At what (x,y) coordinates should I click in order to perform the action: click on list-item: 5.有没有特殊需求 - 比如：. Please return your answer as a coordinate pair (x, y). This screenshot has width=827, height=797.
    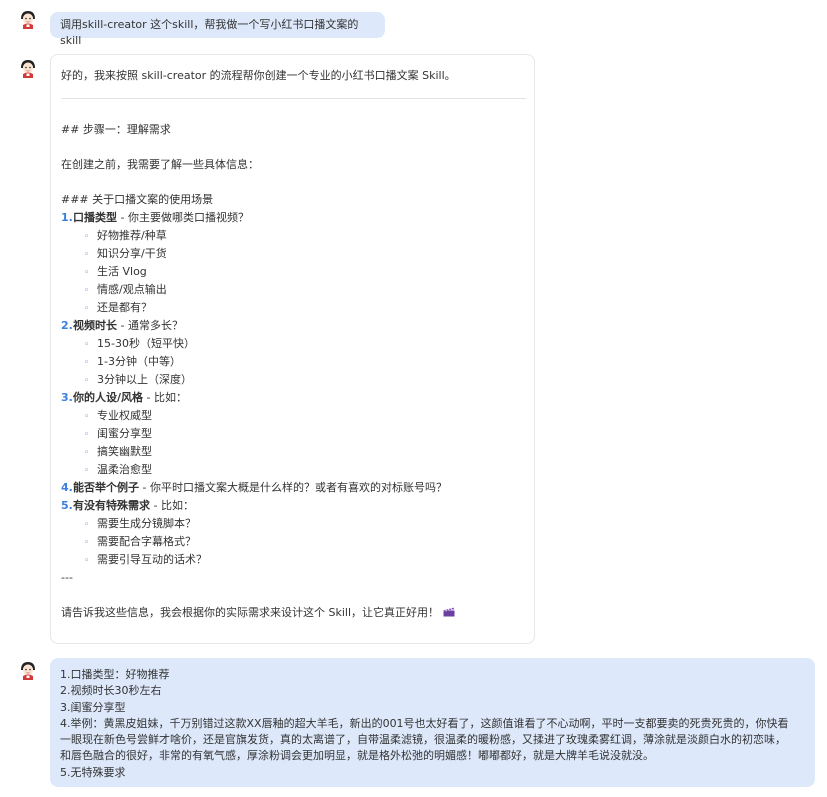
    Looking at the image, I should click on (127, 505).